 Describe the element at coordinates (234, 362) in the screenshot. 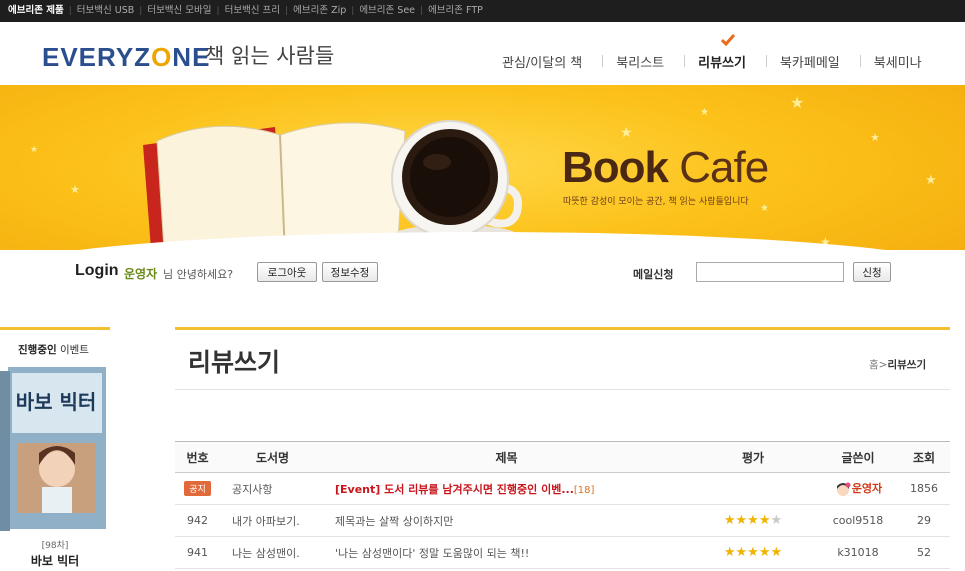

I see `page-title: 리뷰쓰기` at that location.